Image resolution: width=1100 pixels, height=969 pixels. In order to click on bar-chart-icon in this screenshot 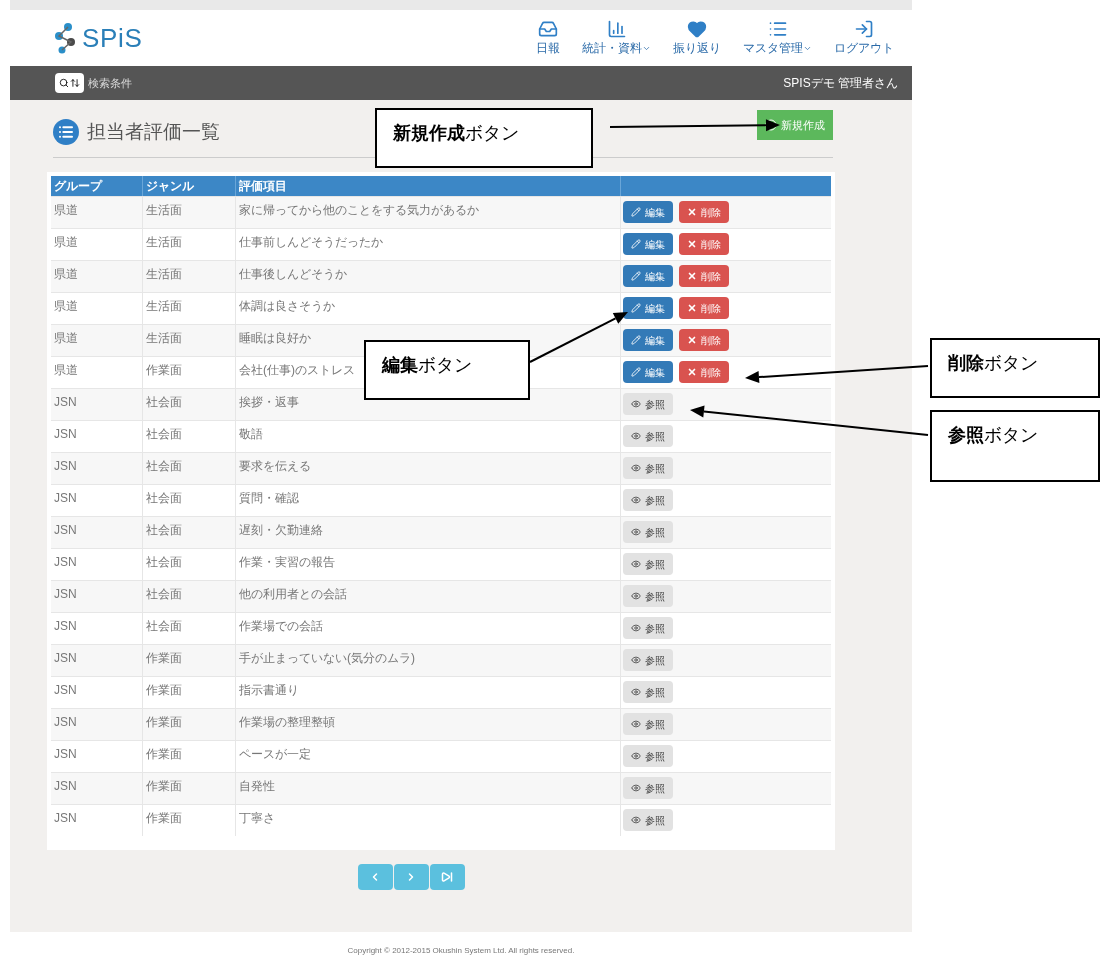, I will do `click(616, 29)`.